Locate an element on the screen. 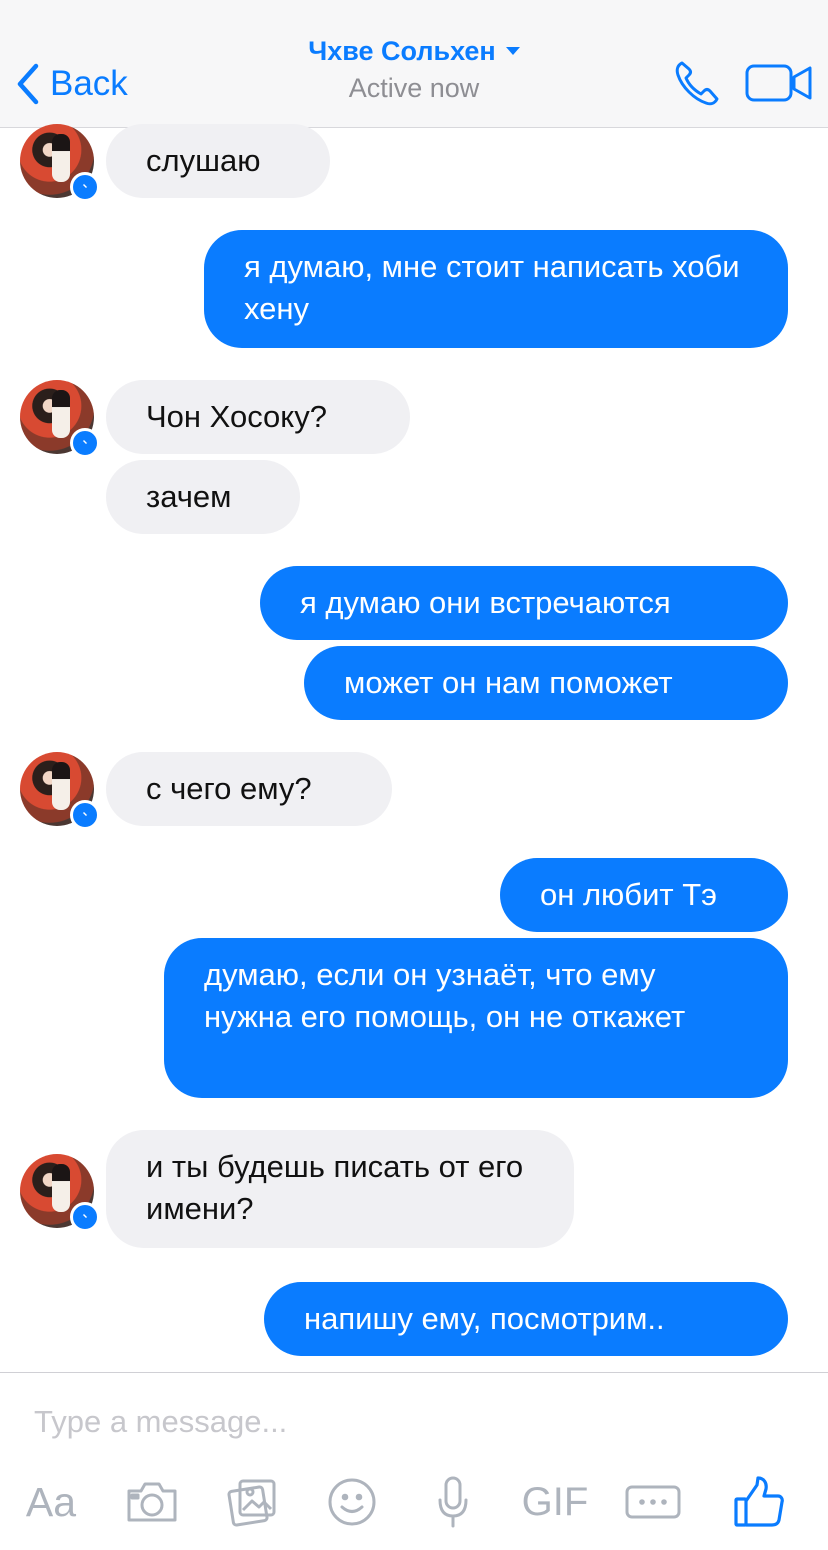 Image resolution: width=828 pixels, height=1550 pixels. voice-message-button is located at coordinates (453, 1502).